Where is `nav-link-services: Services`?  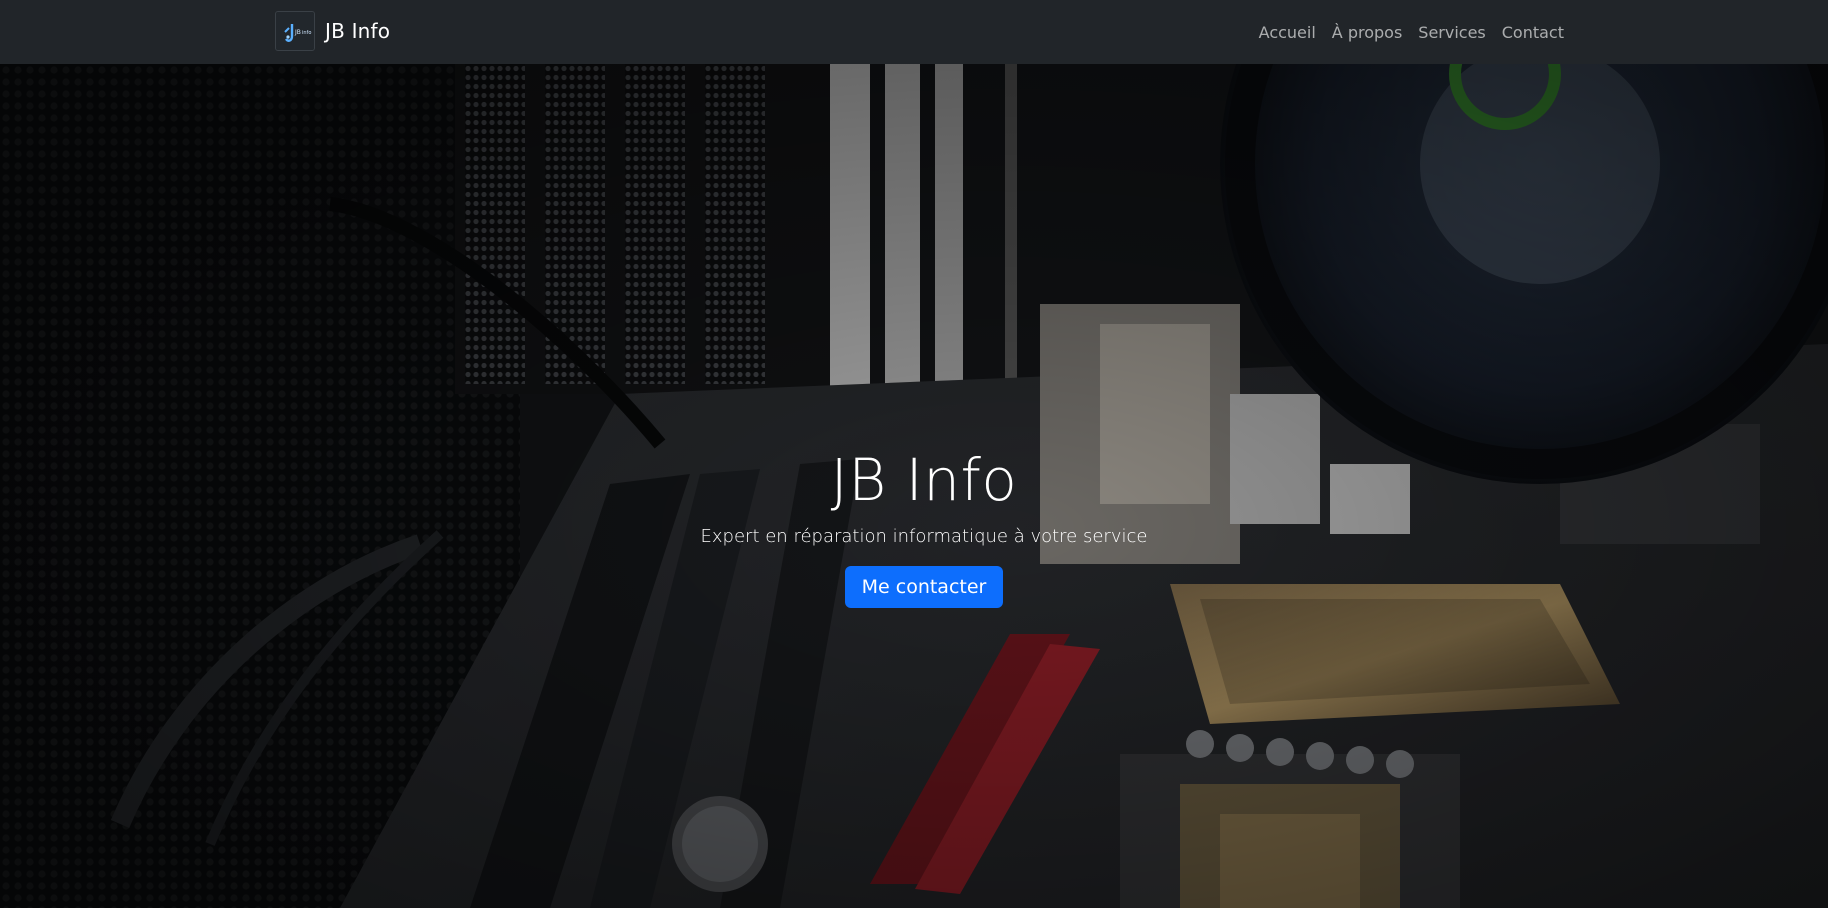
nav-link-services: Services is located at coordinates (1451, 32).